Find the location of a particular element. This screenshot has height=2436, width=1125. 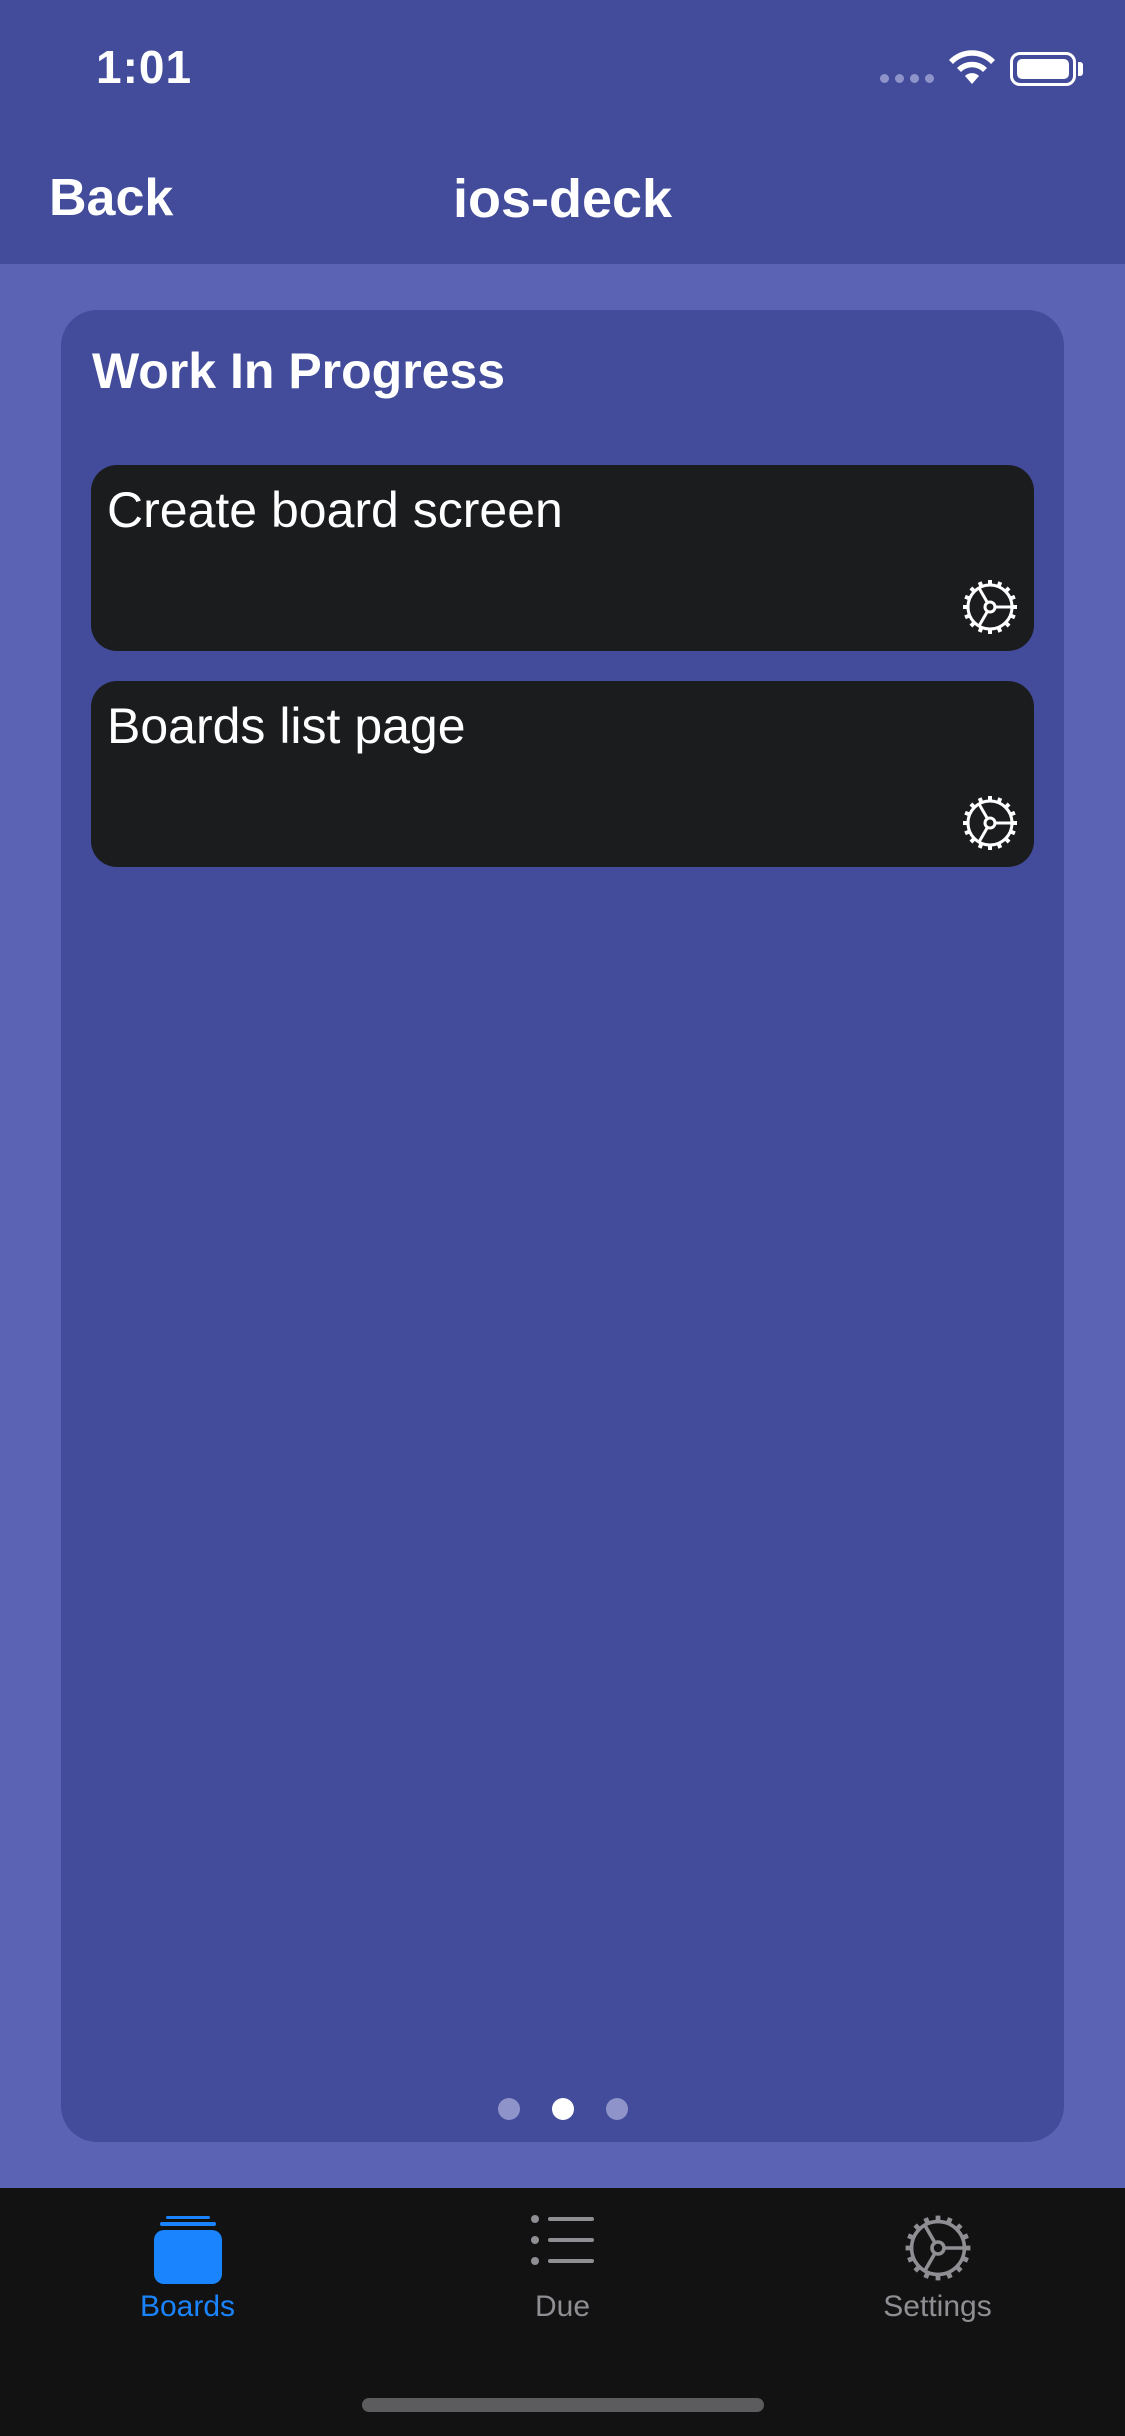

card-title: Boards list page is located at coordinates (286, 726).